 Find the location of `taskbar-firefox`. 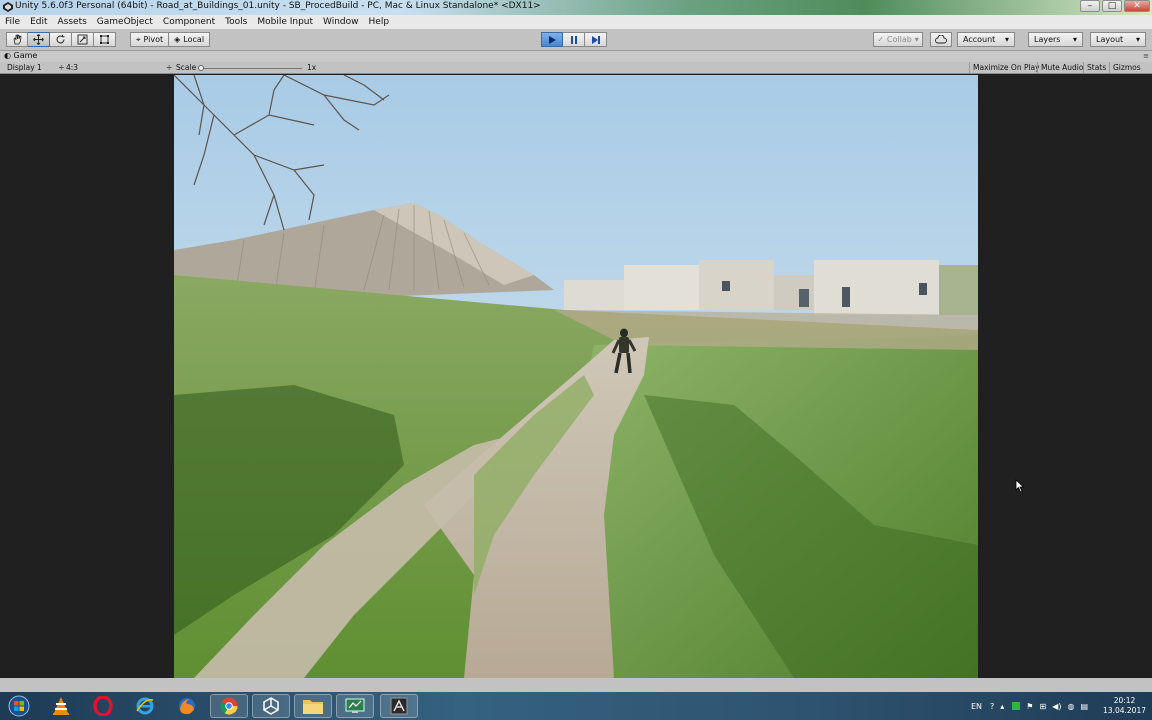

taskbar-firefox is located at coordinates (187, 706).